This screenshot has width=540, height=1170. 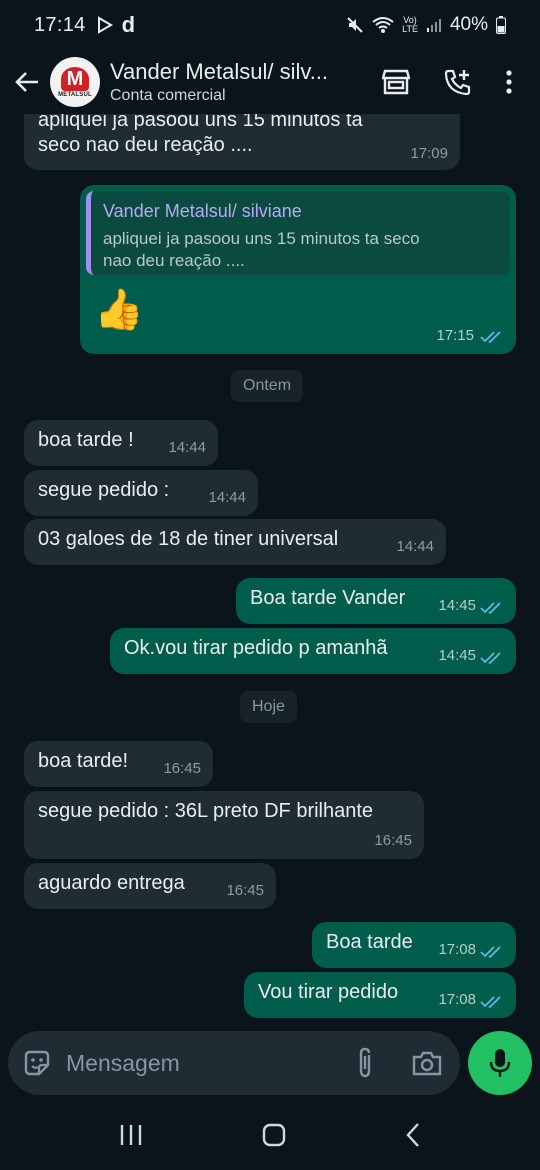 I want to click on status-bar: 17:14 d Vo) LTE 40%, so click(x=270, y=25).